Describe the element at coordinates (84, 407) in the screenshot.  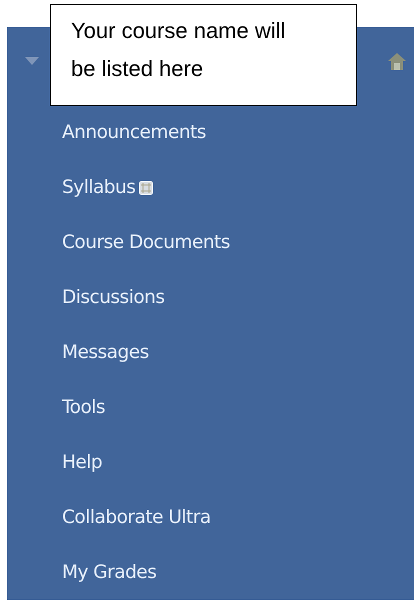
I see `menu-link: Tools` at that location.